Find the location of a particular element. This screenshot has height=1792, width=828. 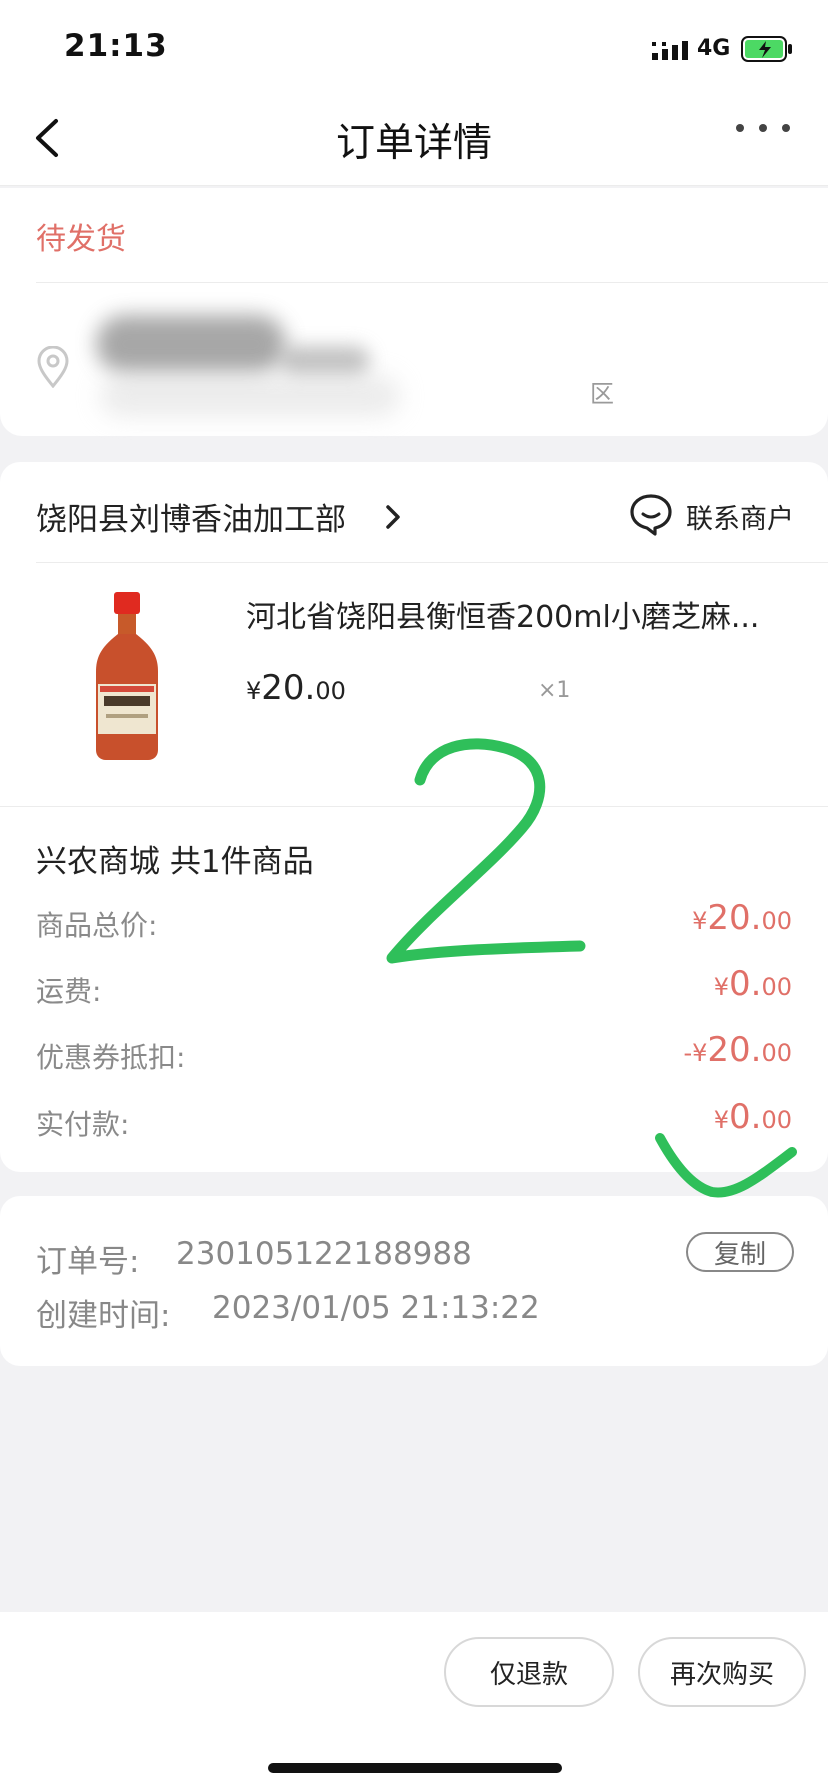

status-time: 21:13 is located at coordinates (116, 46).